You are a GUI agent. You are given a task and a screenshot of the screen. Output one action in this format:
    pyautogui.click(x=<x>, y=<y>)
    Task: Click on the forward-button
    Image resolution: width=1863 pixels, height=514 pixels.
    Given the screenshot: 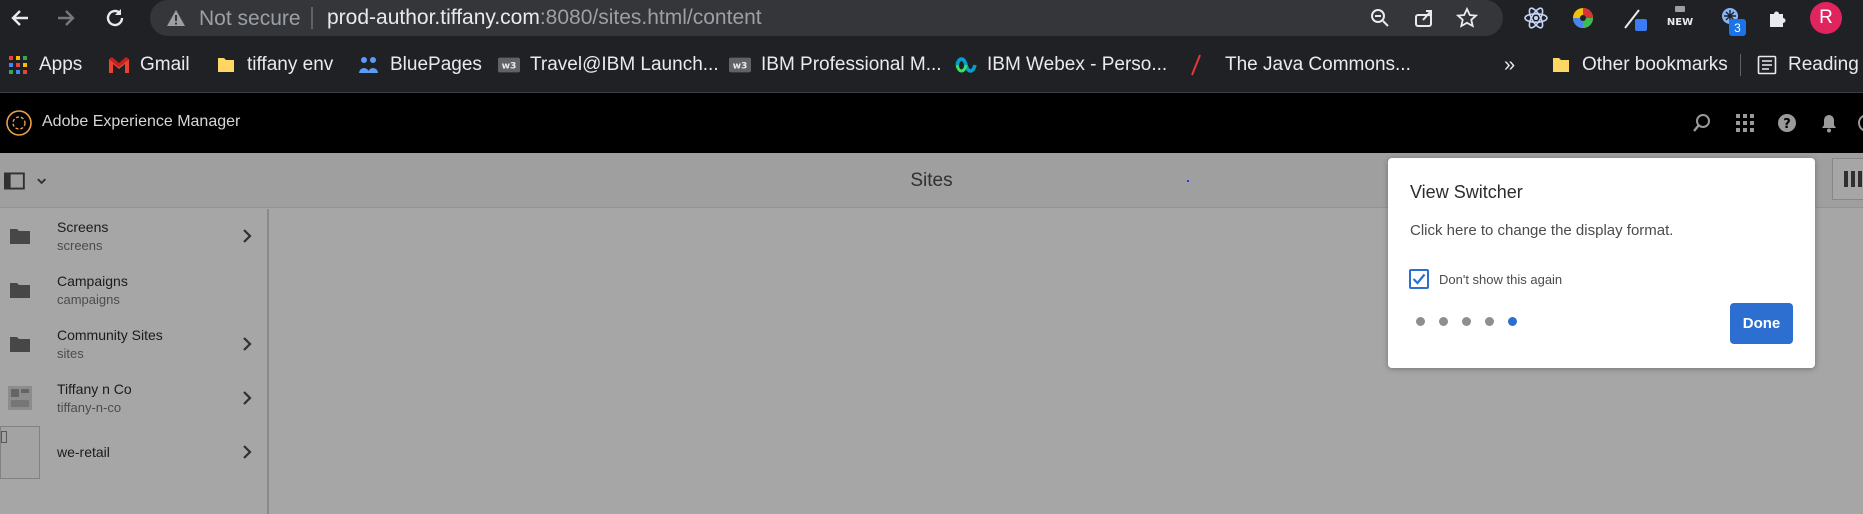 What is the action you would take?
    pyautogui.click(x=66, y=18)
    